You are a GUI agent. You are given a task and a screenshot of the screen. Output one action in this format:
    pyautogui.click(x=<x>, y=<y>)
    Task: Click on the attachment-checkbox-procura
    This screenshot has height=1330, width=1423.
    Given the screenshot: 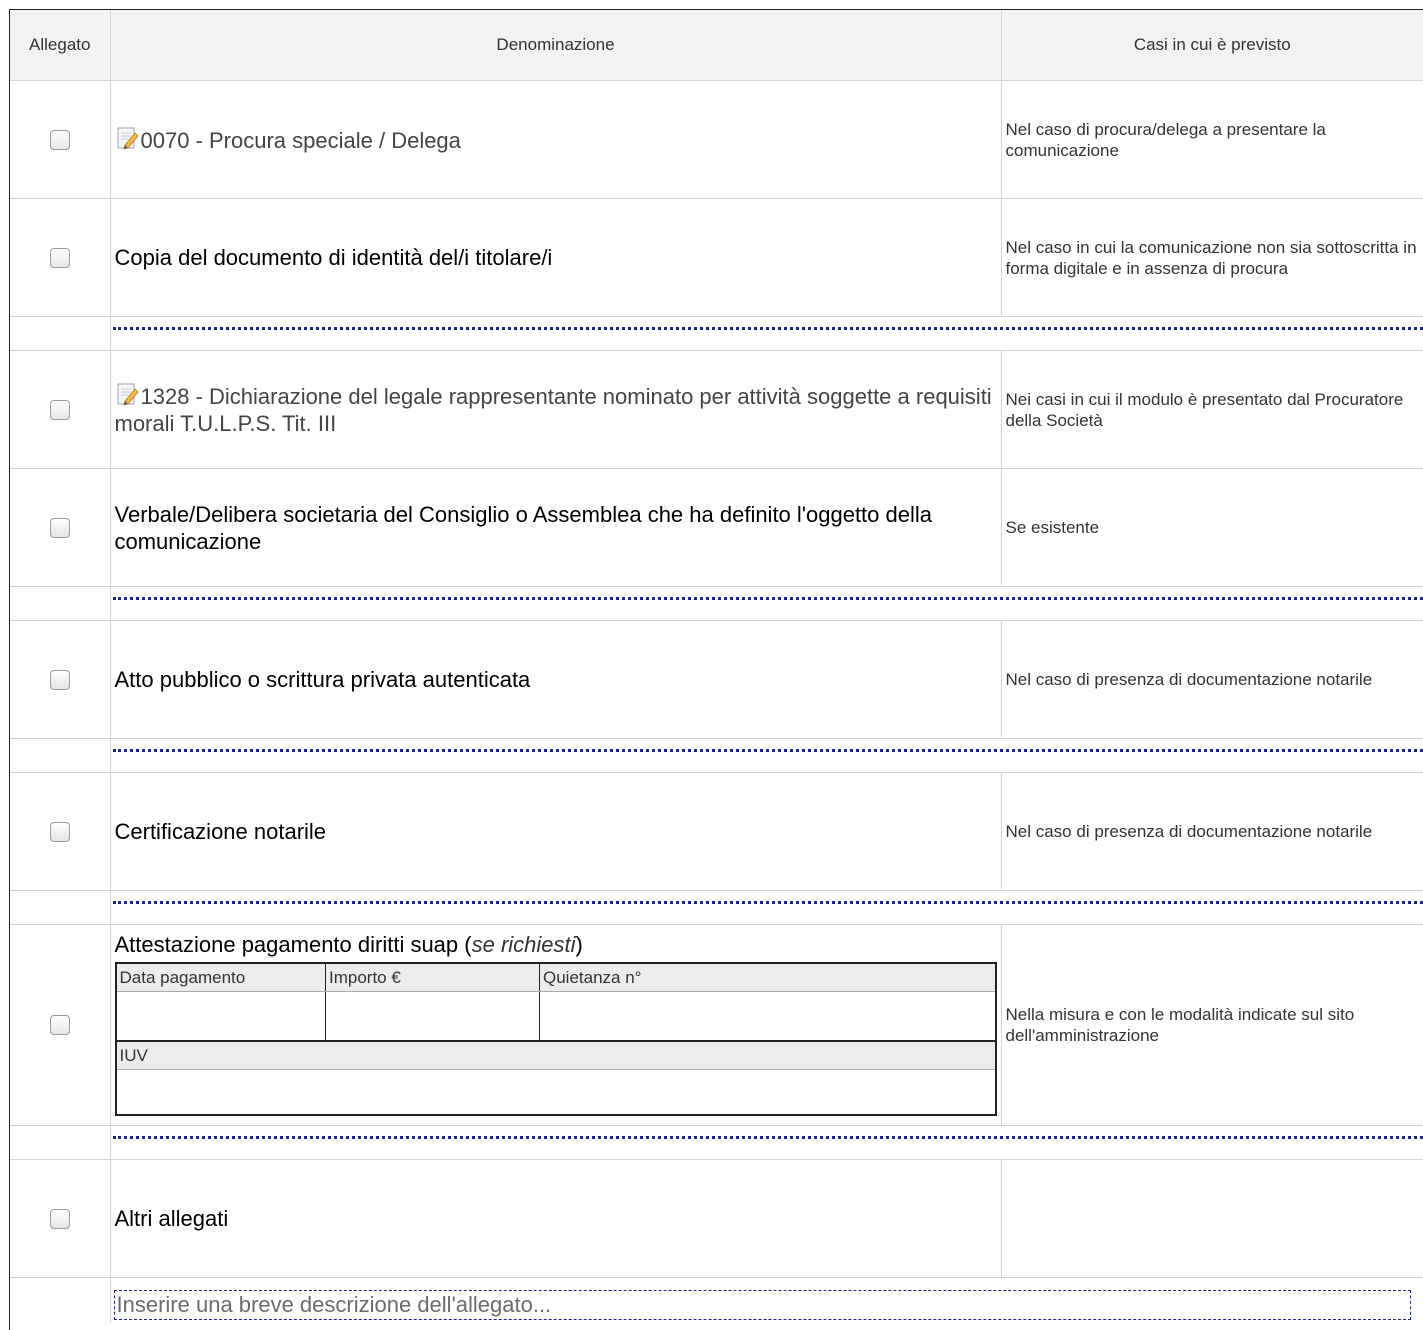 What is the action you would take?
    pyautogui.click(x=59, y=139)
    